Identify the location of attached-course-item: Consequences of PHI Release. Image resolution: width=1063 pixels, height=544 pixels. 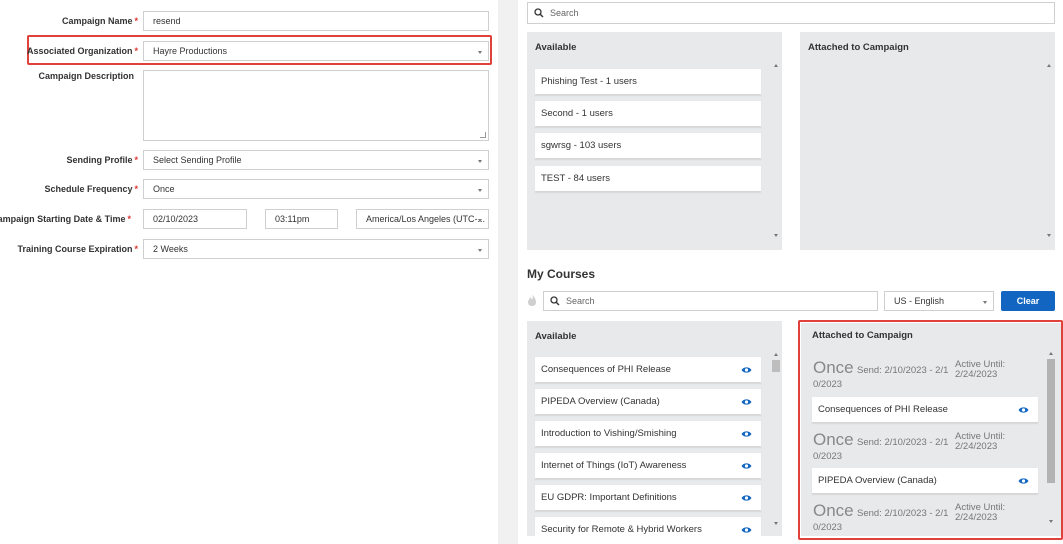
(925, 410).